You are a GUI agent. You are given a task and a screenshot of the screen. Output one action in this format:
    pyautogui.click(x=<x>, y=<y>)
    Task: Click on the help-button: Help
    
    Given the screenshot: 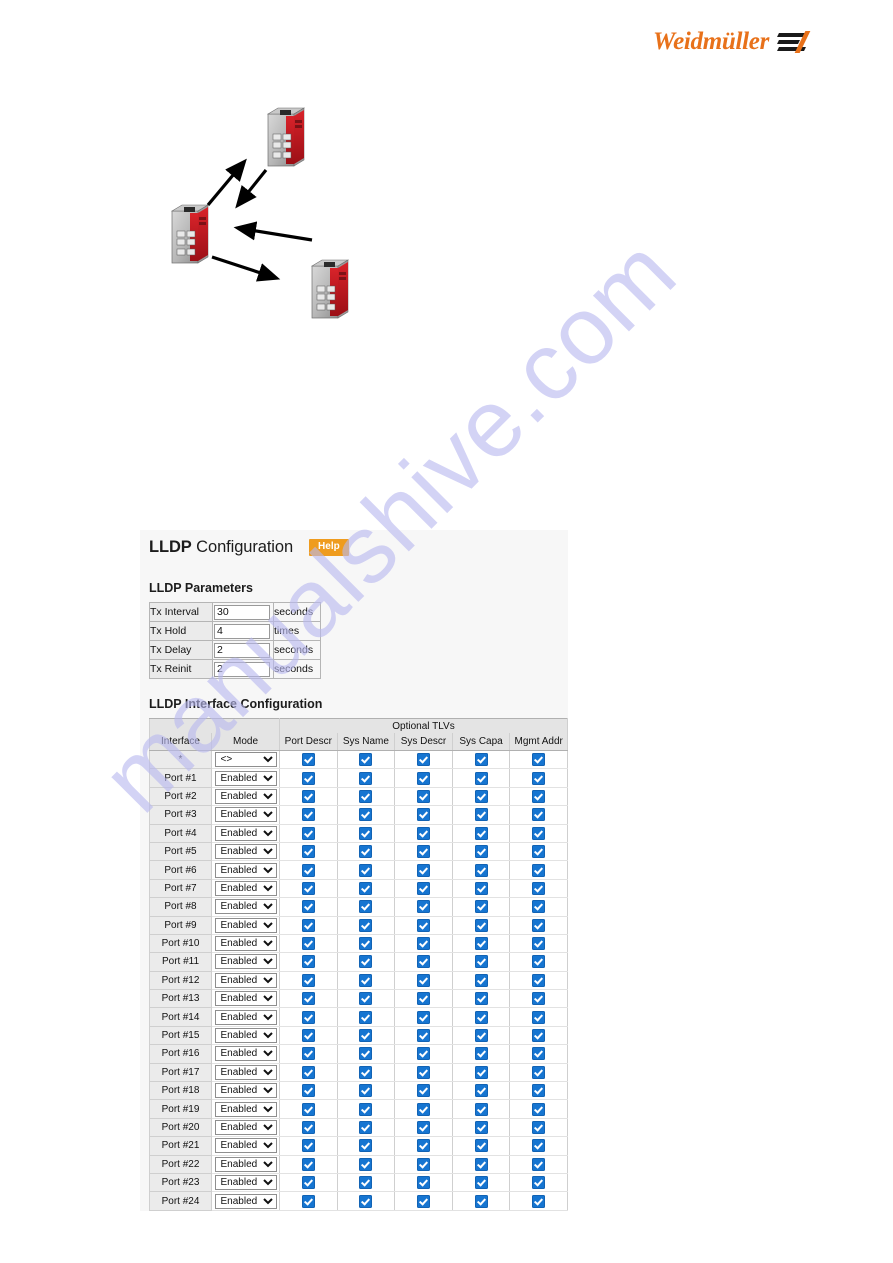 What is the action you would take?
    pyautogui.click(x=329, y=547)
    